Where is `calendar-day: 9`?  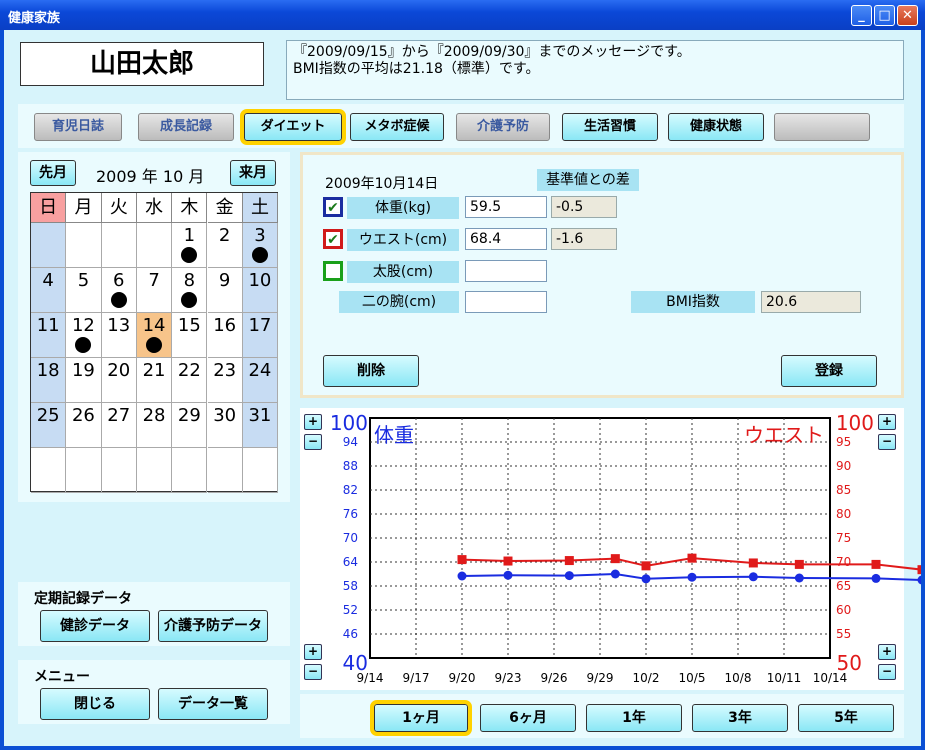
calendar-day: 9 is located at coordinates (225, 290).